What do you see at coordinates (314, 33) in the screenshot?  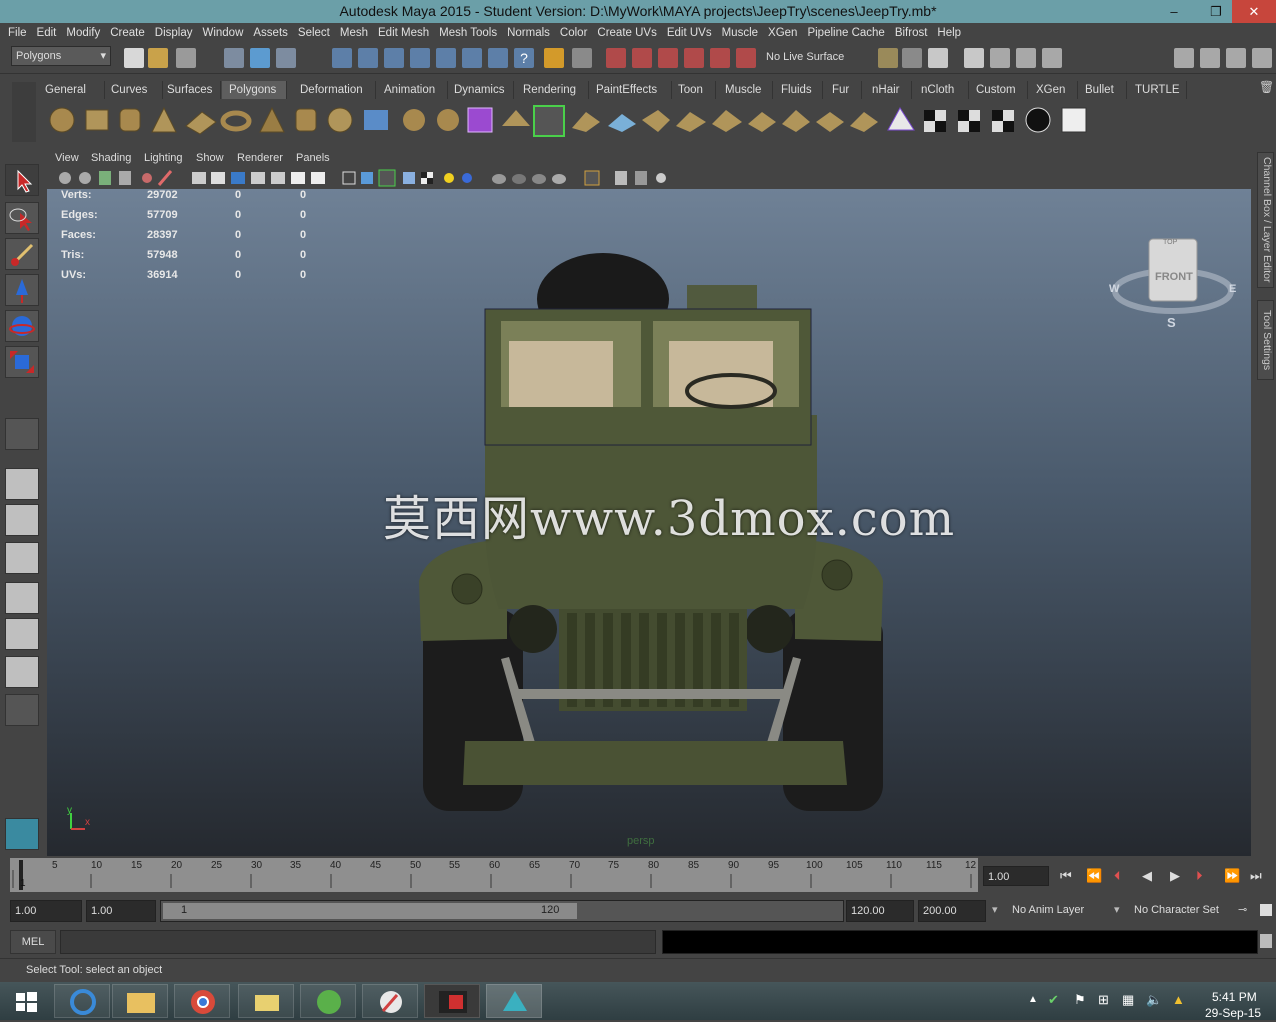 I see `menu-select: Select` at bounding box center [314, 33].